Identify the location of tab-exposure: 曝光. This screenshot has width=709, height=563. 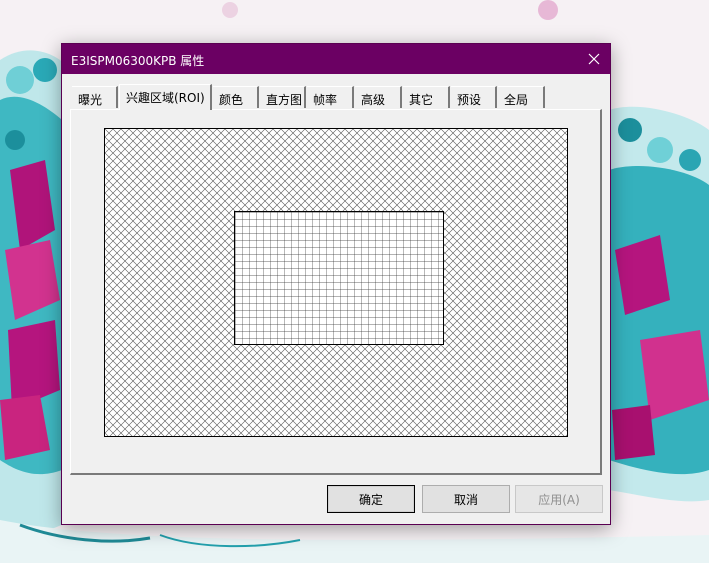
(95, 97).